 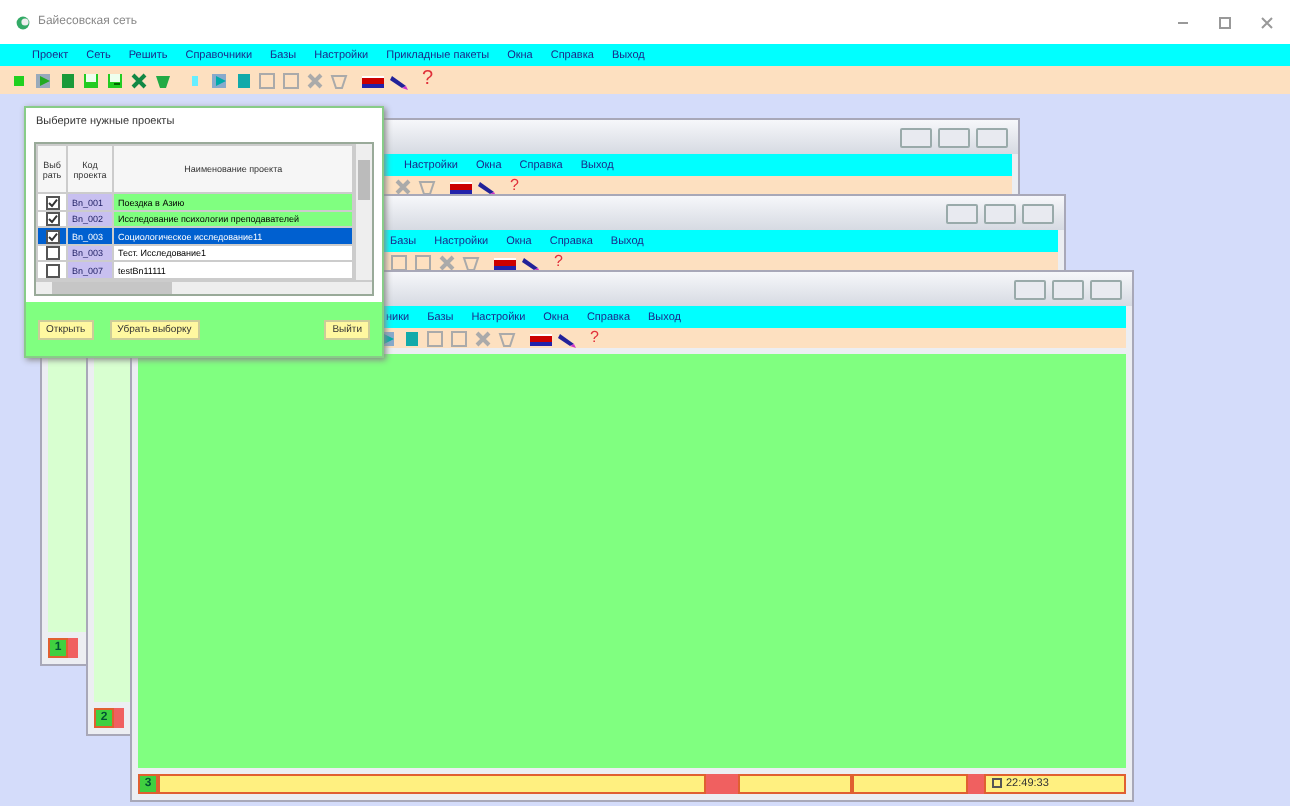 What do you see at coordinates (1267, 22) in the screenshot?
I see `close-icon` at bounding box center [1267, 22].